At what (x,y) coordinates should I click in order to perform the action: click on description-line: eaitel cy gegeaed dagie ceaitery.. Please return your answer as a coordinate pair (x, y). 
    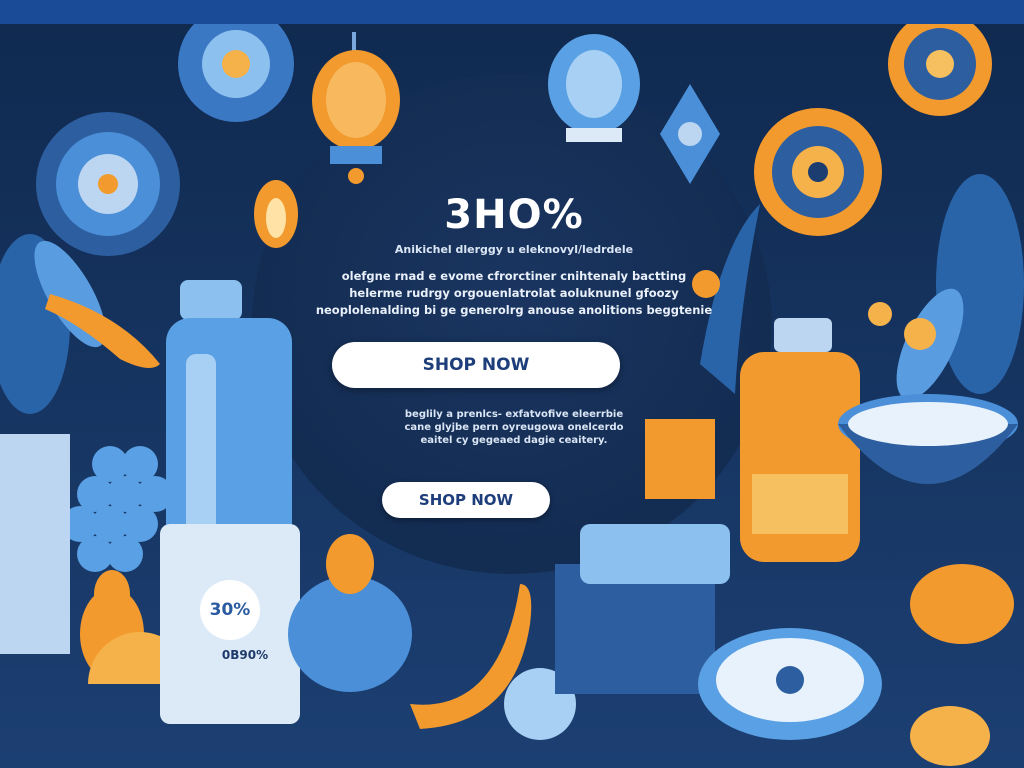
    Looking at the image, I should click on (514, 440).